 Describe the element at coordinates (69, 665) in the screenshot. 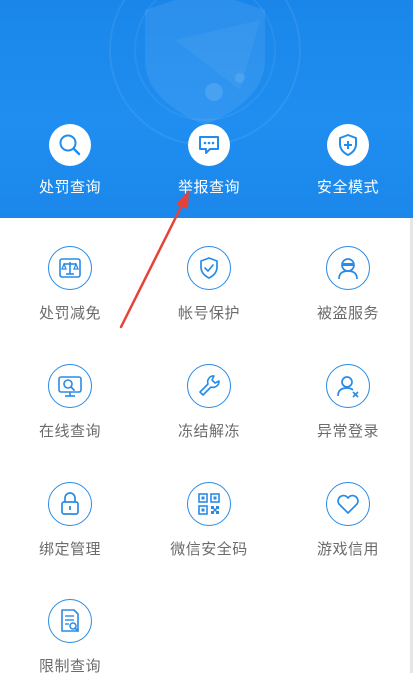

I see `service-label: 限制查询` at that location.